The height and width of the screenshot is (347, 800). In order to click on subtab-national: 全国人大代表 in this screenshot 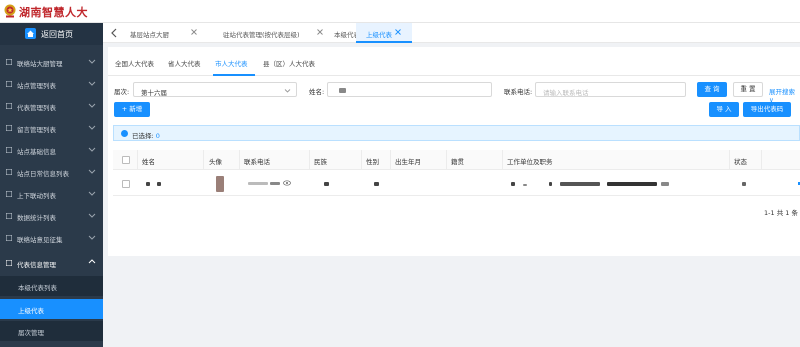, I will do `click(134, 63)`.